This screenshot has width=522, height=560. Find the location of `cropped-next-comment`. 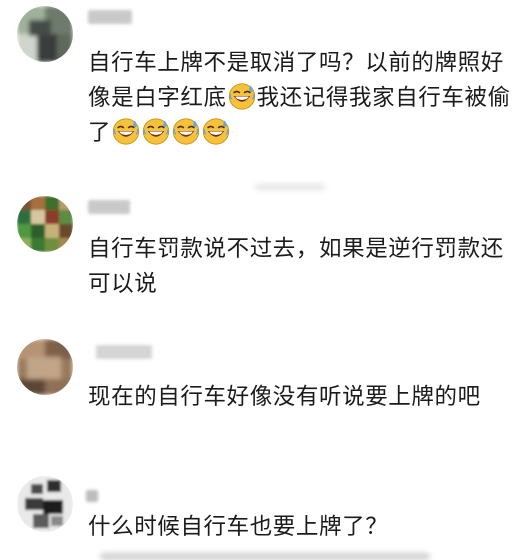

cropped-next-comment is located at coordinates (265, 556).